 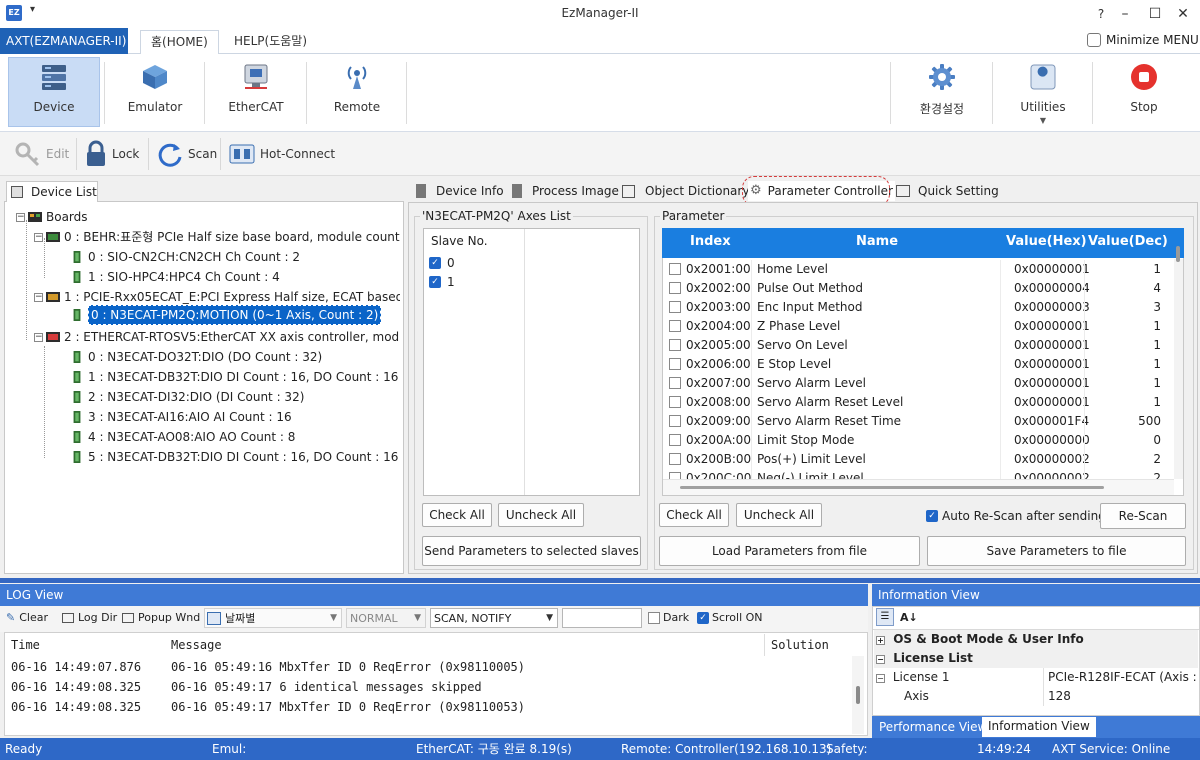 What do you see at coordinates (918, 440) in the screenshot?
I see `parameter-row: 0x200A:00 Limit Stop Mode 0x00000000 0` at bounding box center [918, 440].